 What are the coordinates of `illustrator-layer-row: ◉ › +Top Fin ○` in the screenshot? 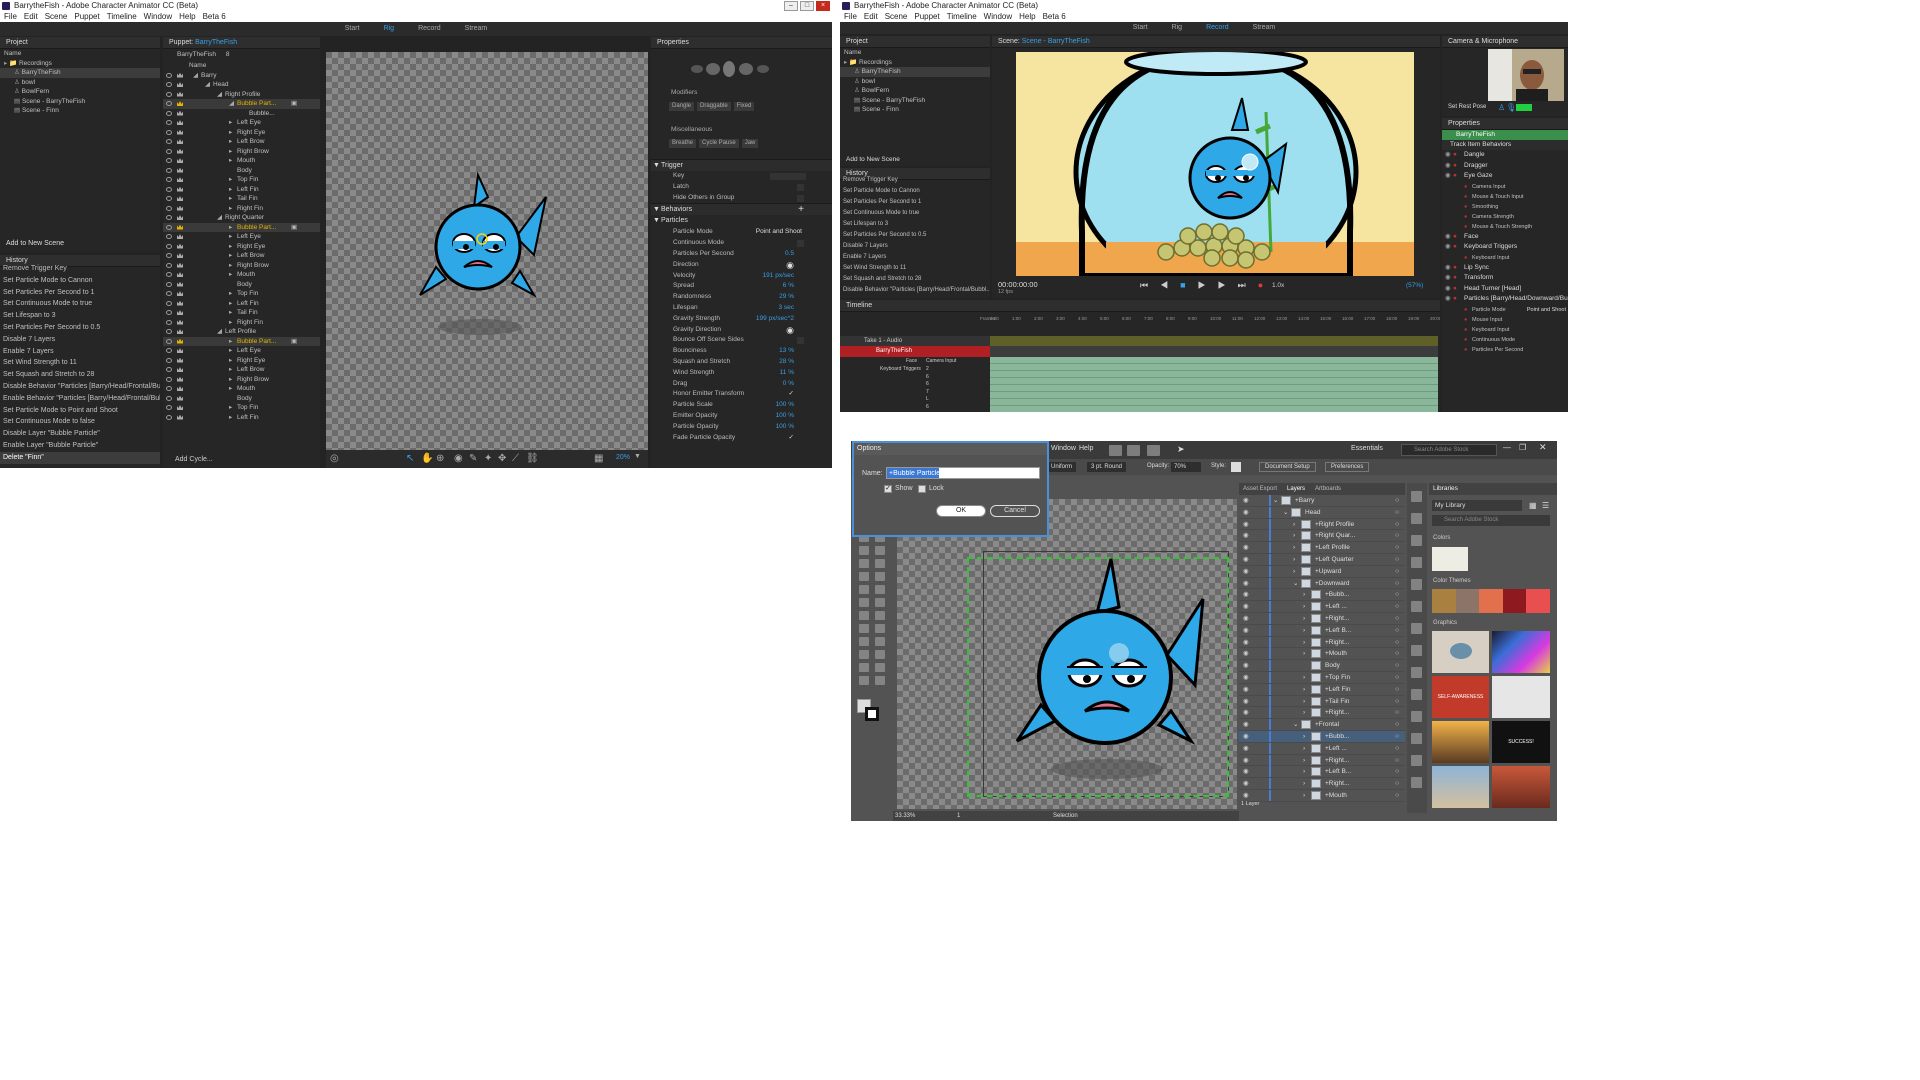 It's located at (1322, 677).